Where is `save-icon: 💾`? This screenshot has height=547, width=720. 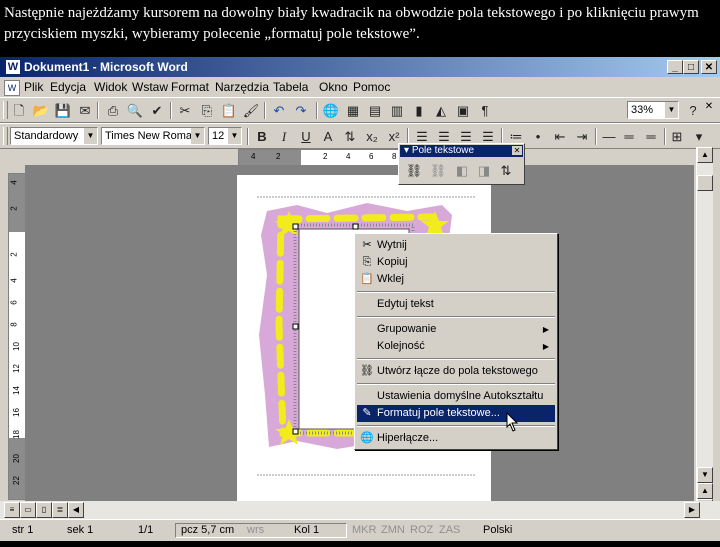
save-icon: 💾 is located at coordinates (63, 110).